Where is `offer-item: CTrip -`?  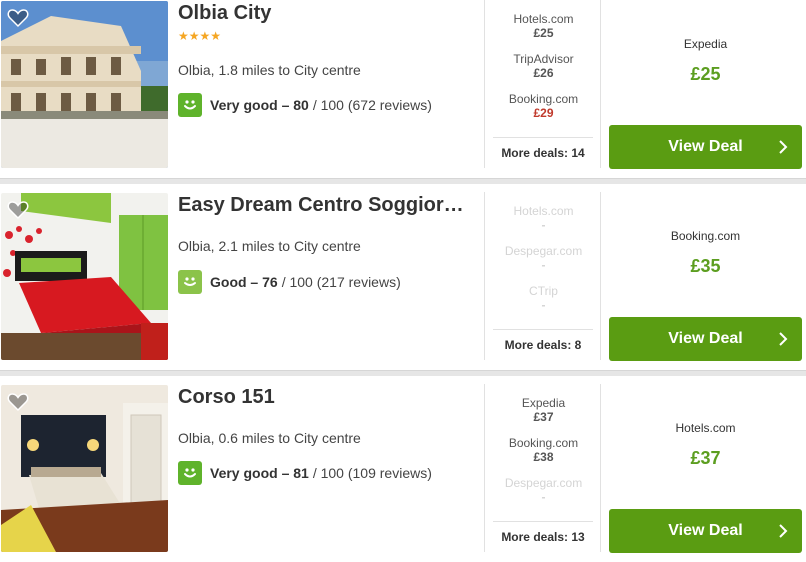 offer-item: CTrip - is located at coordinates (543, 298).